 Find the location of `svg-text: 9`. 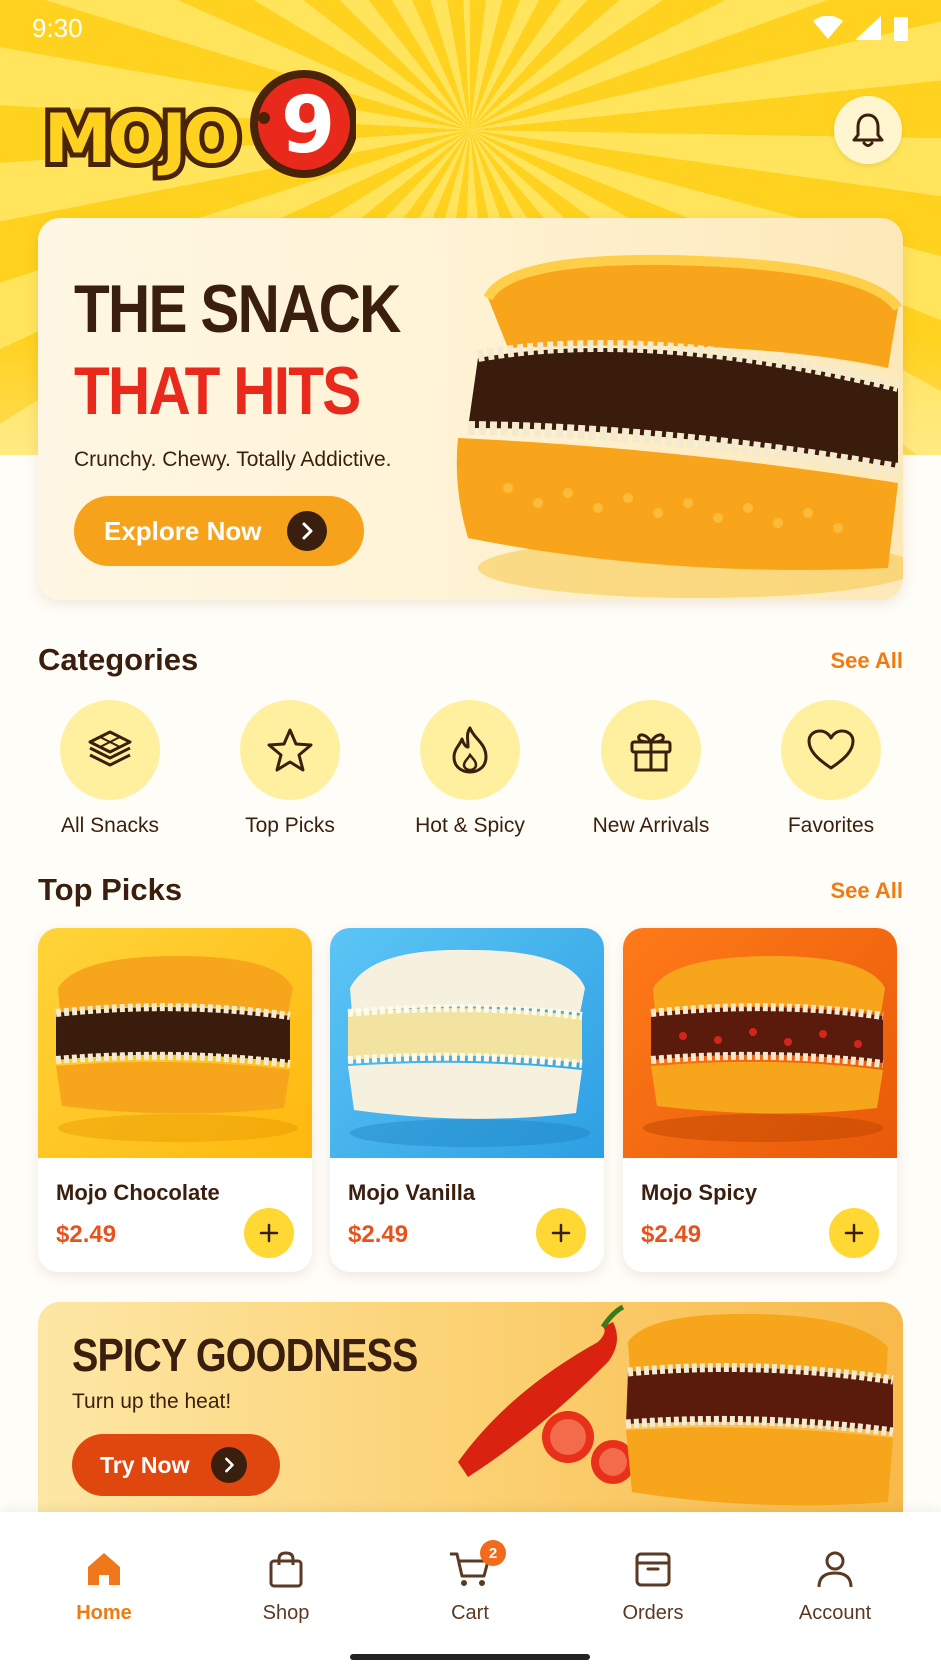

svg-text: 9 is located at coordinates (308, 126).